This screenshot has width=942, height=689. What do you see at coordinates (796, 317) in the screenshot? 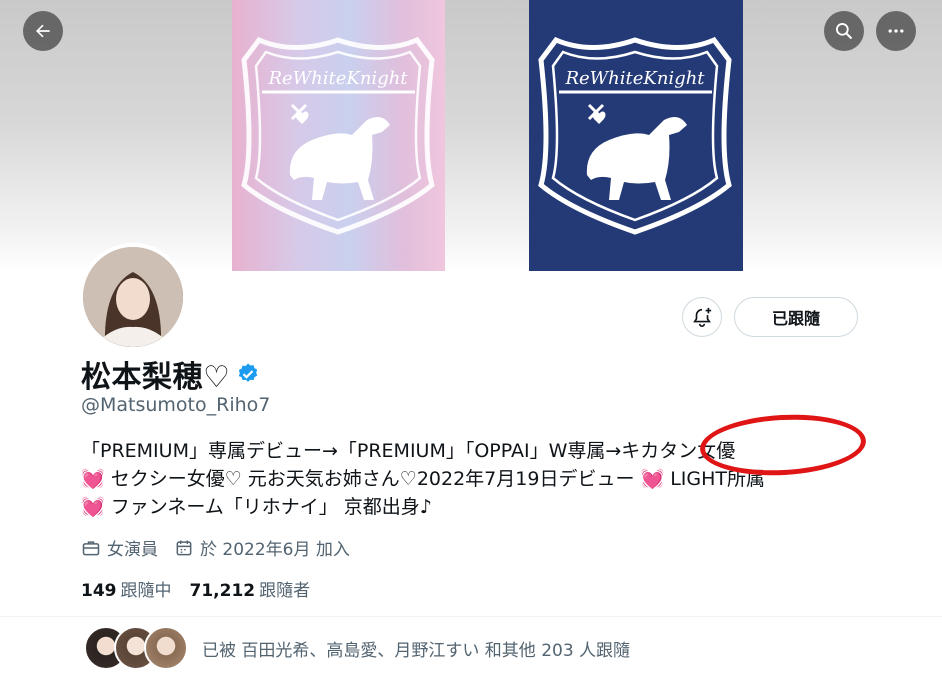
I see `following-button: 已跟隨` at bounding box center [796, 317].